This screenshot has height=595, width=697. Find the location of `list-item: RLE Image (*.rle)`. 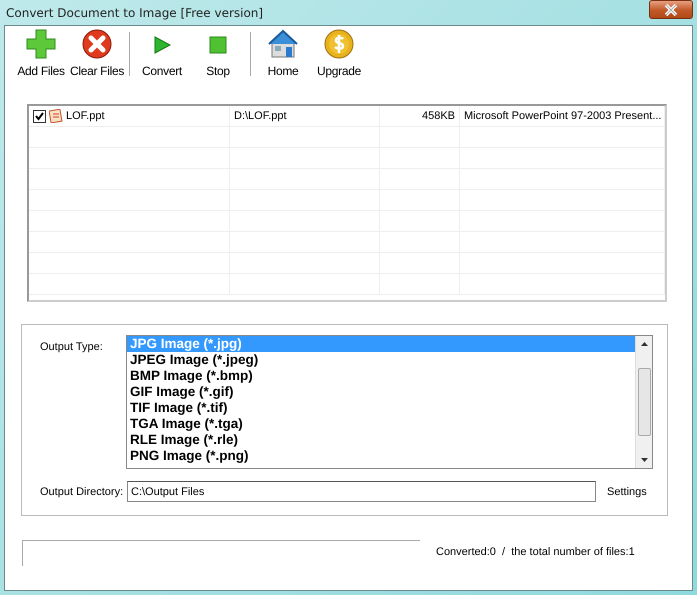

list-item: RLE Image (*.rle) is located at coordinates (381, 440).